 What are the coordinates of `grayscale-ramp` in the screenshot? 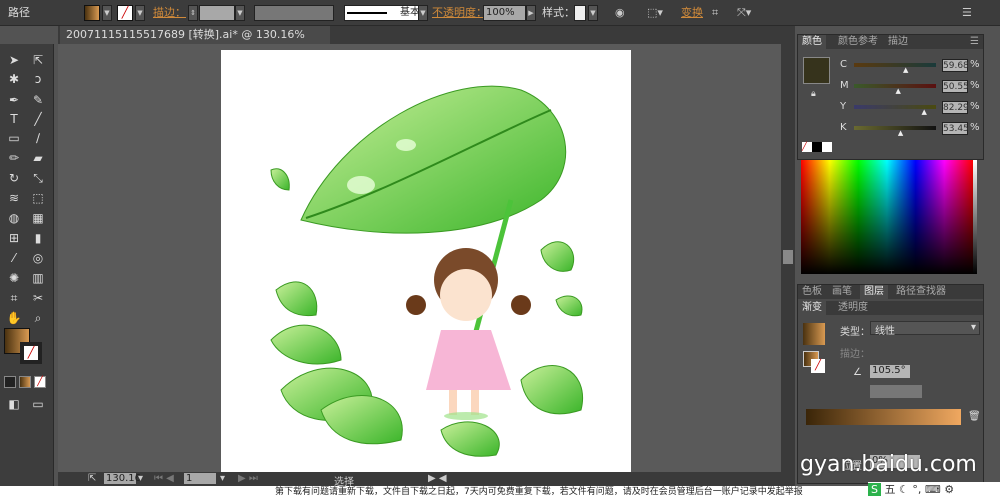 It's located at (975, 217).